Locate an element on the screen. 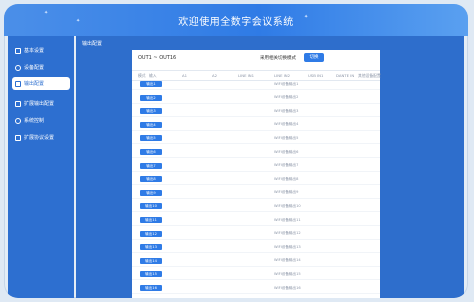  wifi-output-label: WIFI设备输出14 is located at coordinates (287, 260).